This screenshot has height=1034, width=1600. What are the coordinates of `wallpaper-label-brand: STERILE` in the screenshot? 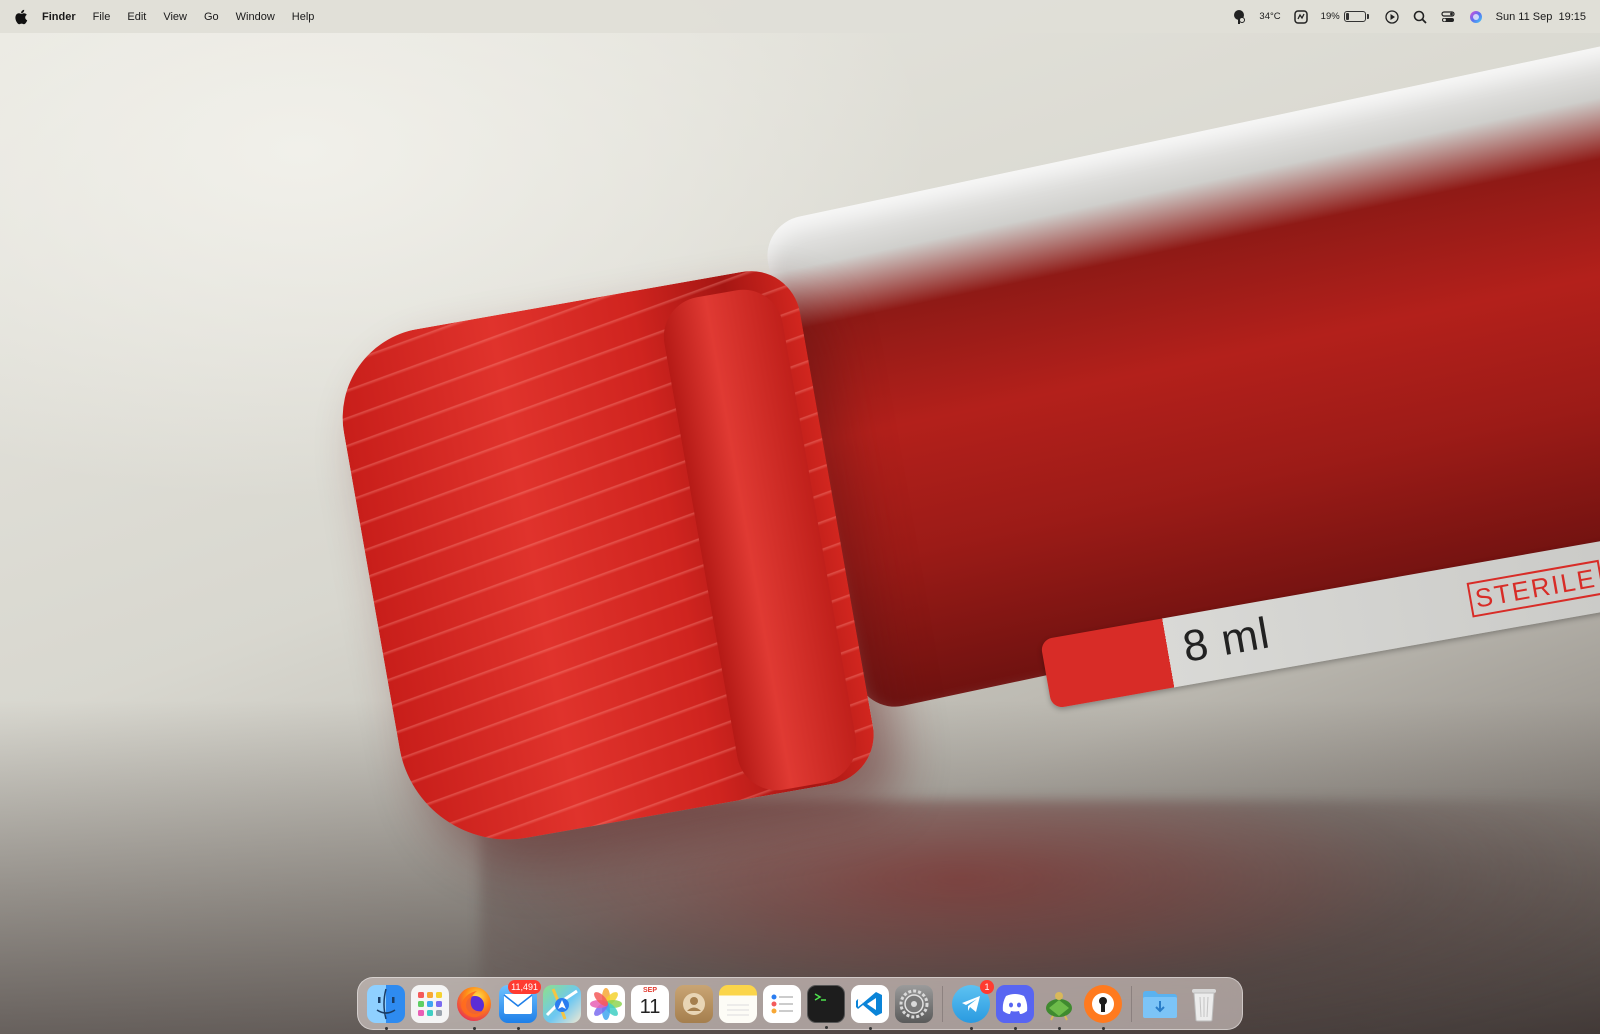 It's located at (1533, 588).